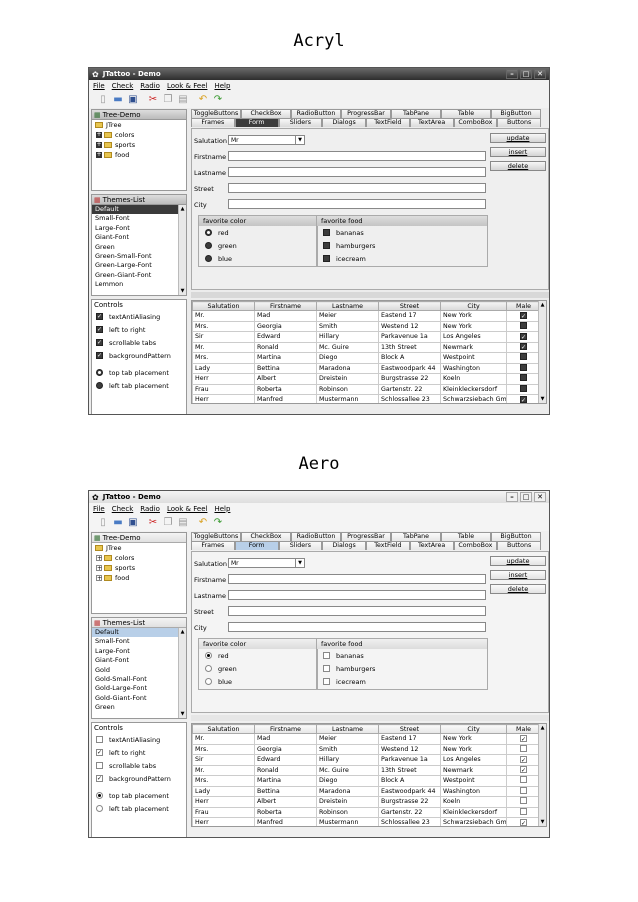  I want to click on table-row: Mrs. Martina Diego Block A Westpoint, so click(366, 781).